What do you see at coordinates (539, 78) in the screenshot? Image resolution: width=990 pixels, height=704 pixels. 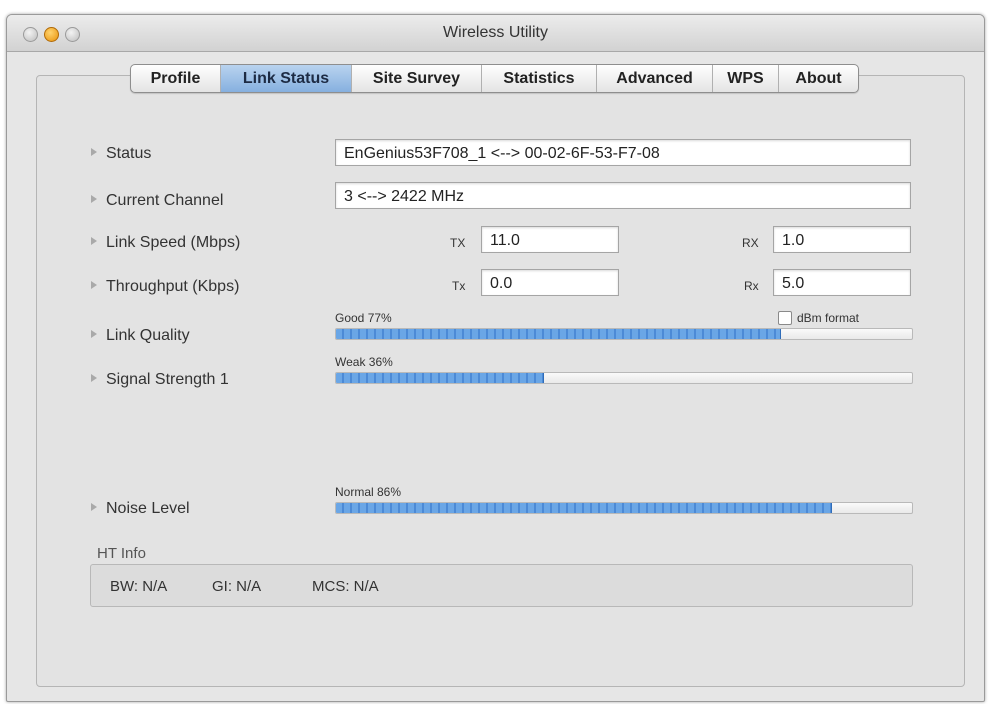 I see `tab-statistics: Statistics` at bounding box center [539, 78].